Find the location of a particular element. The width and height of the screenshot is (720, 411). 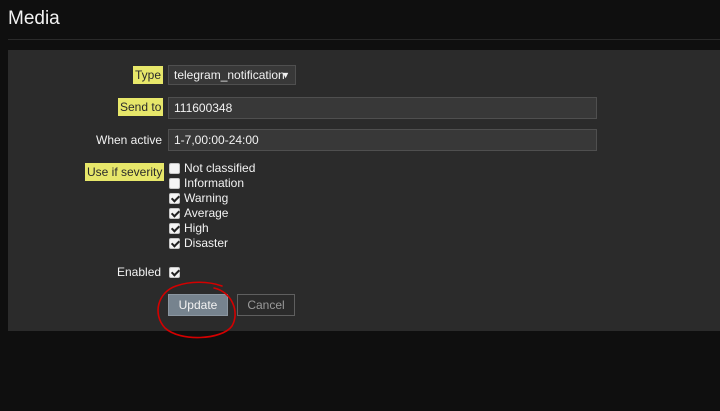

type-select: telegram_notification ▼ is located at coordinates (232, 75).